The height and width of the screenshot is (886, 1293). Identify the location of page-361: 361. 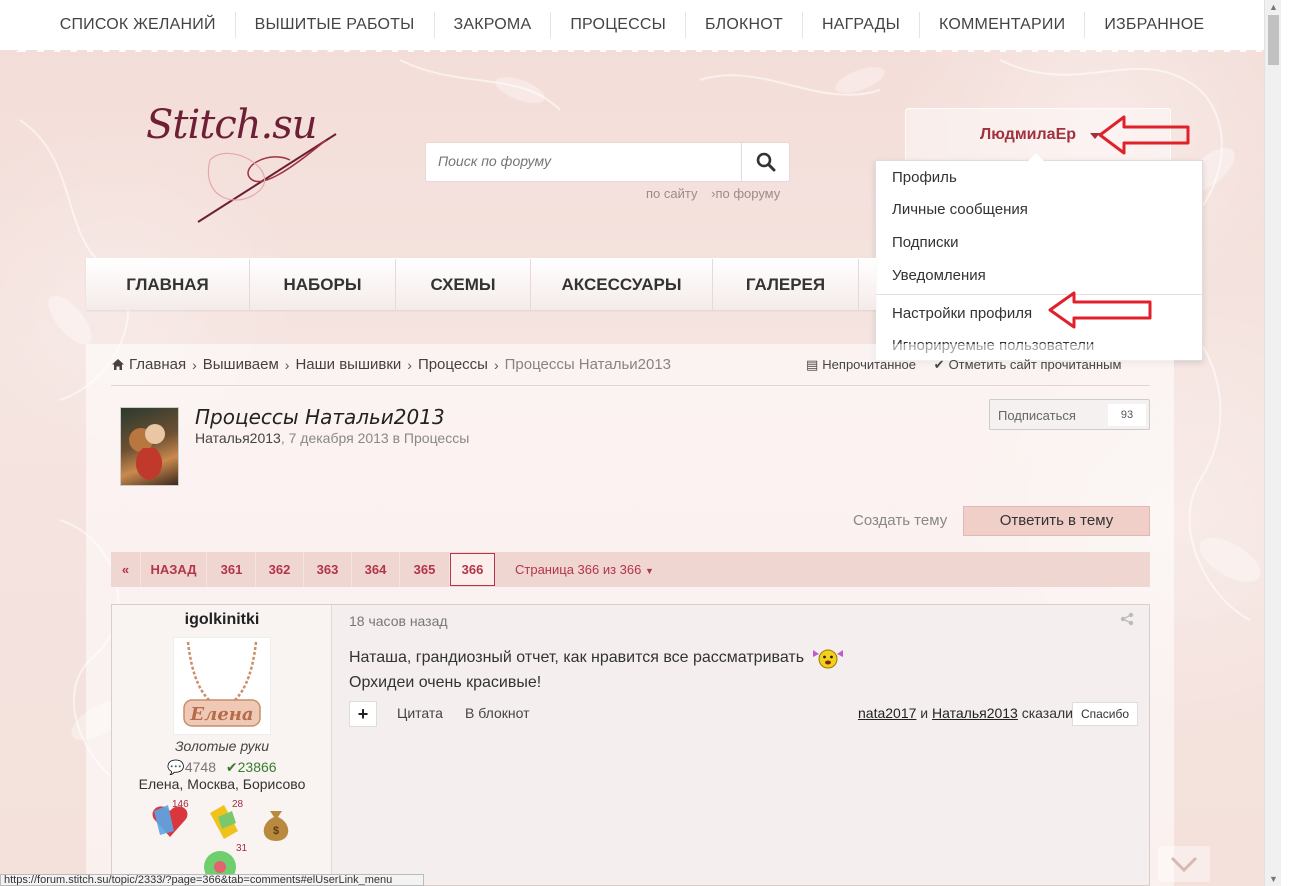
(232, 569).